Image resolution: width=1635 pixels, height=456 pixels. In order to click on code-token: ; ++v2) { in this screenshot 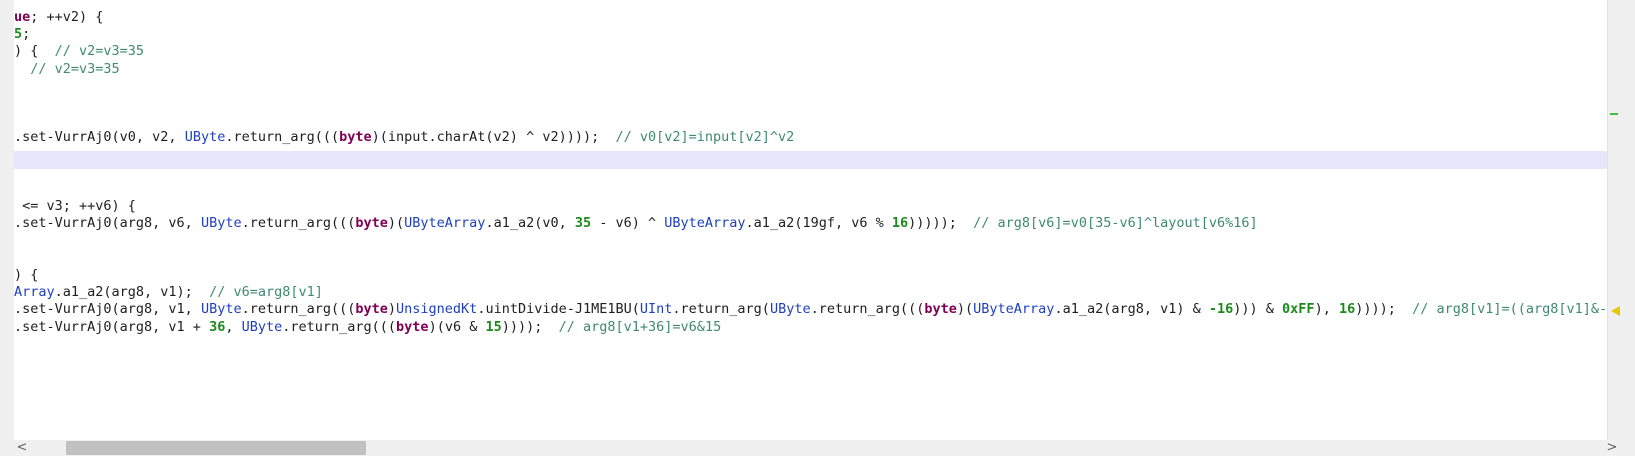, I will do `click(67, 17)`.